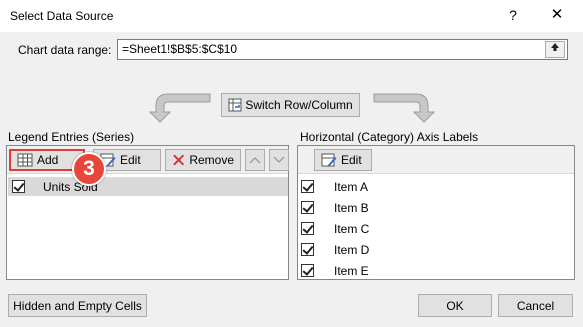 This screenshot has height=327, width=583. What do you see at coordinates (352, 228) in the screenshot?
I see `item-label: Item C` at bounding box center [352, 228].